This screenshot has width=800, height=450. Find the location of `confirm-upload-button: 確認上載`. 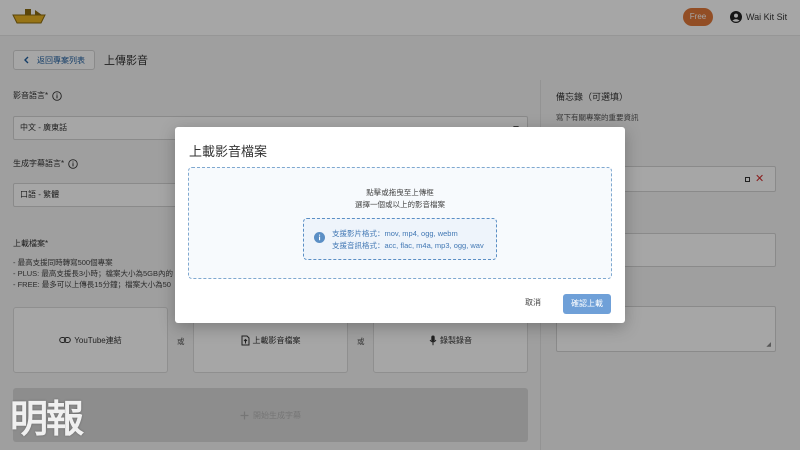

confirm-upload-button: 確認上載 is located at coordinates (587, 304).